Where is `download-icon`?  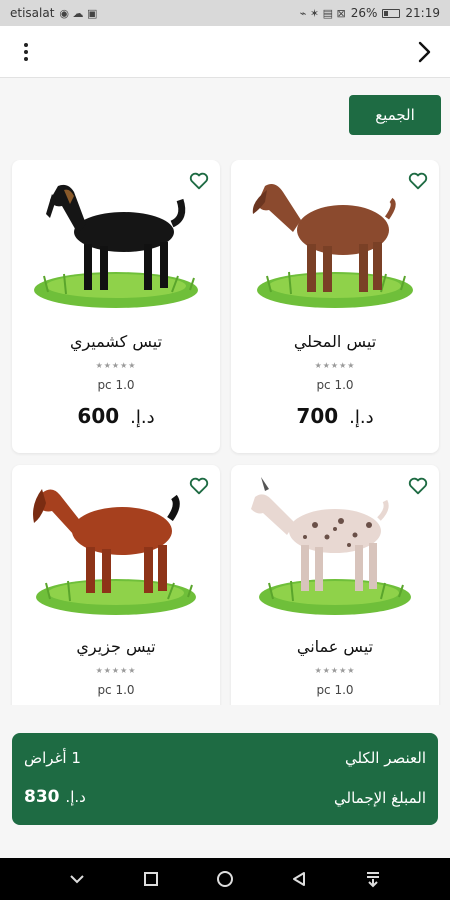
download-icon is located at coordinates (373, 879).